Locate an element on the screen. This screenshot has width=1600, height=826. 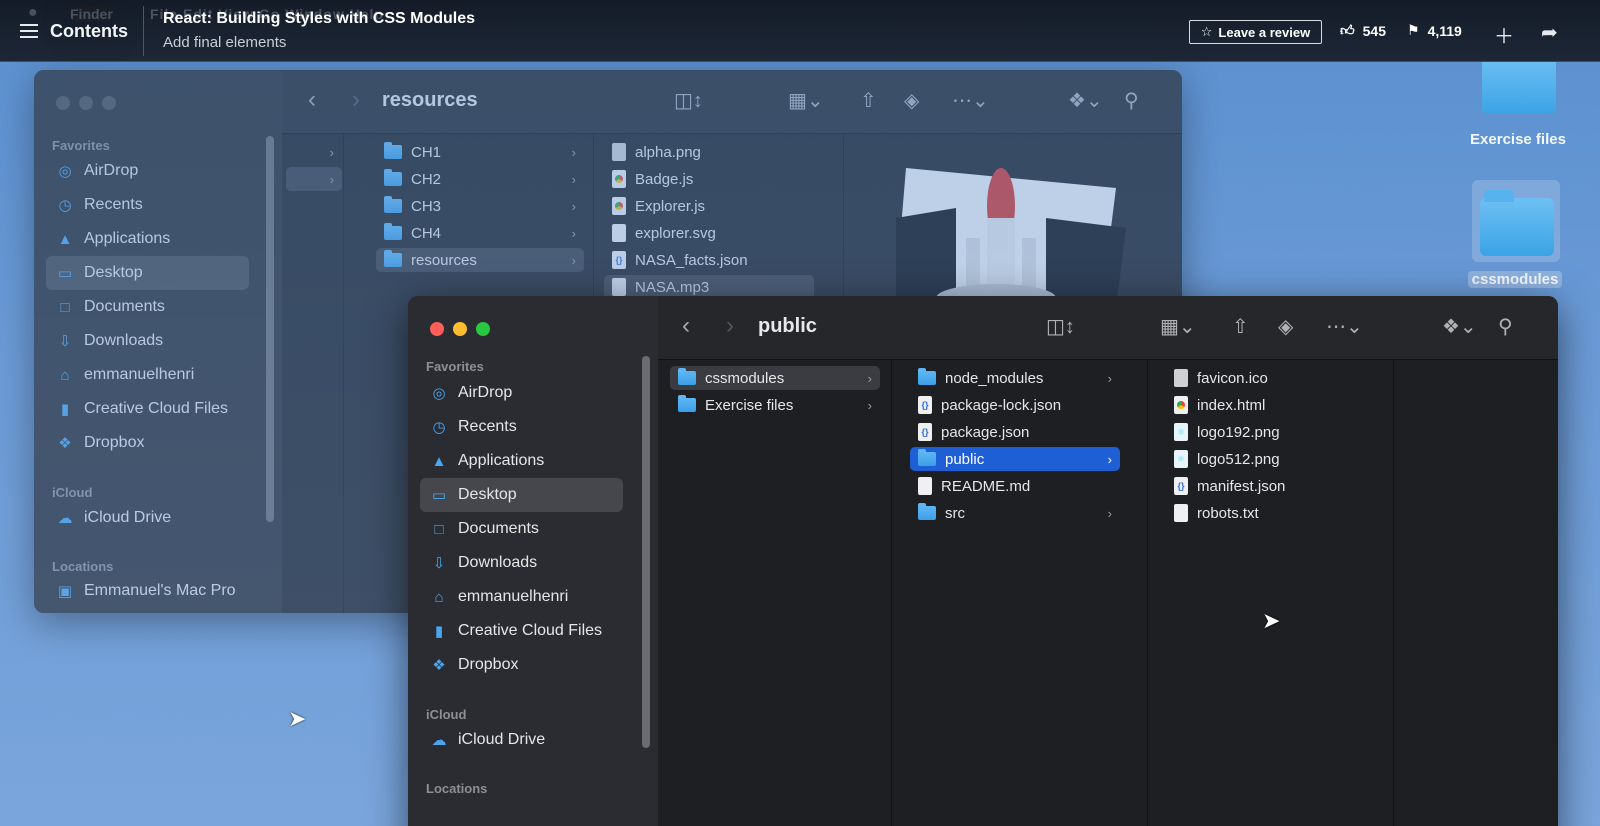
list-item: {} package.json is located at coordinates (1015, 432).